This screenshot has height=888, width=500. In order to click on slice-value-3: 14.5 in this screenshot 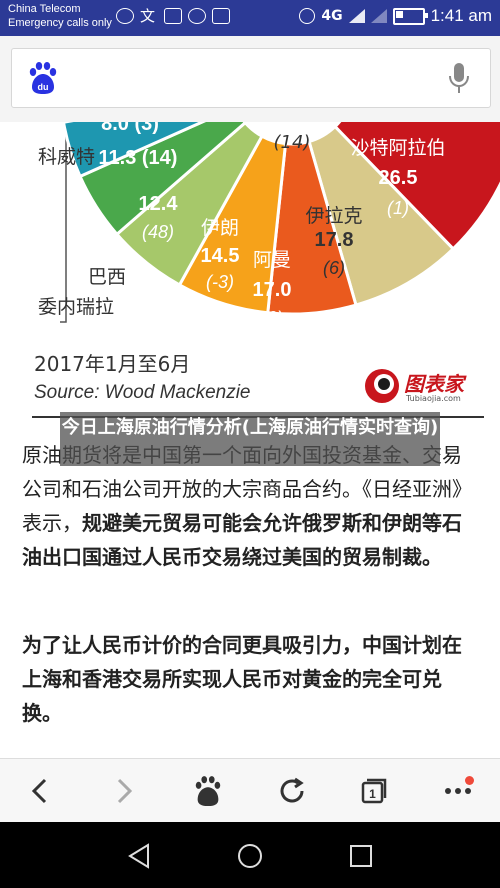, I will do `click(220, 256)`.